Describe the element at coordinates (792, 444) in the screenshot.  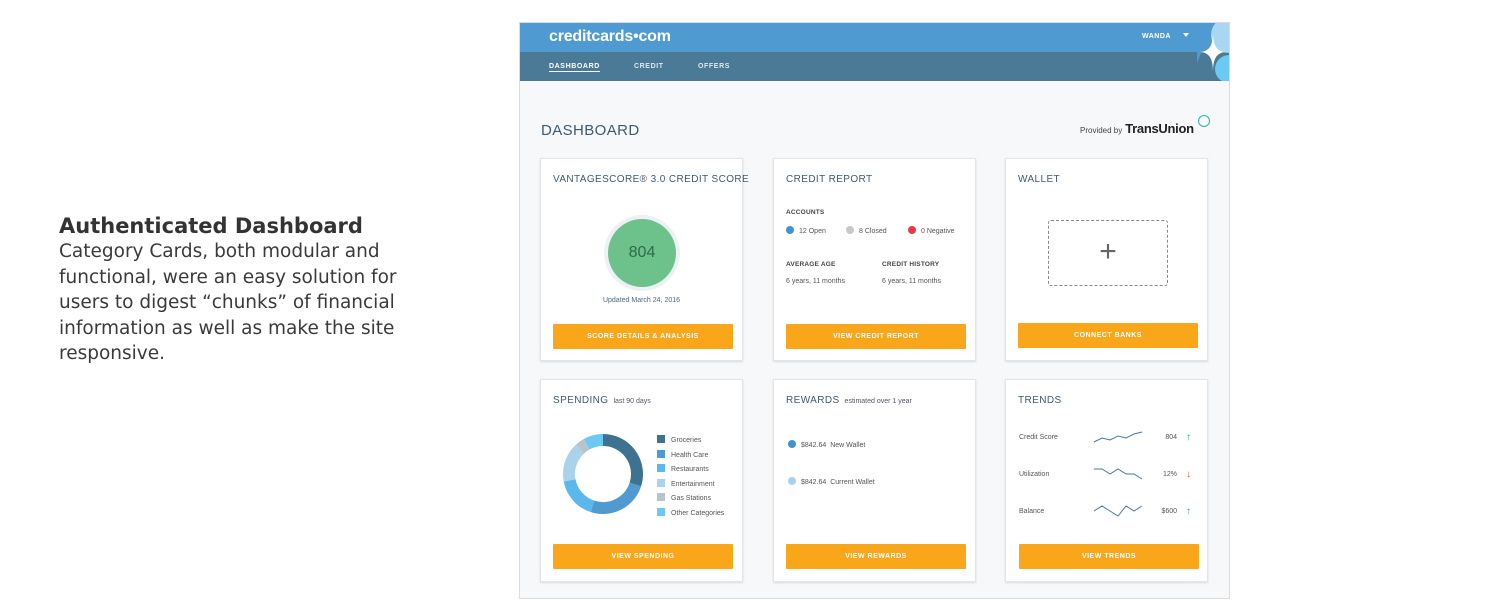
I see `new-wallet-dot-icon` at that location.